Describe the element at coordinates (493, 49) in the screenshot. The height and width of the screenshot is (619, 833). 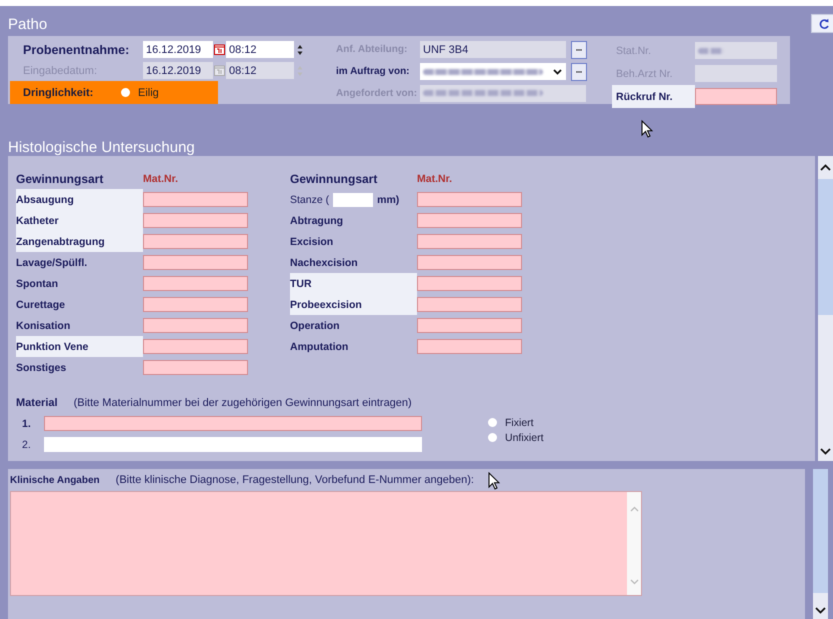
I see `department-field: UNF 3B4` at that location.